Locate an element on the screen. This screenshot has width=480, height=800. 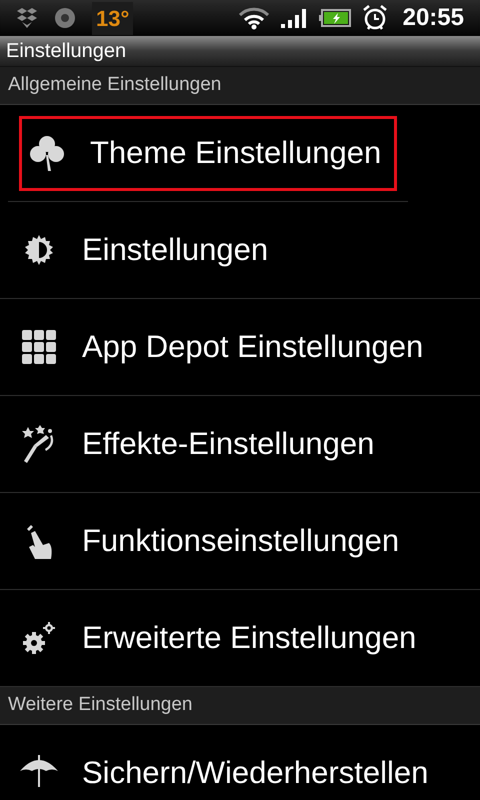
clock-text: 20:55 is located at coordinates (433, 18).